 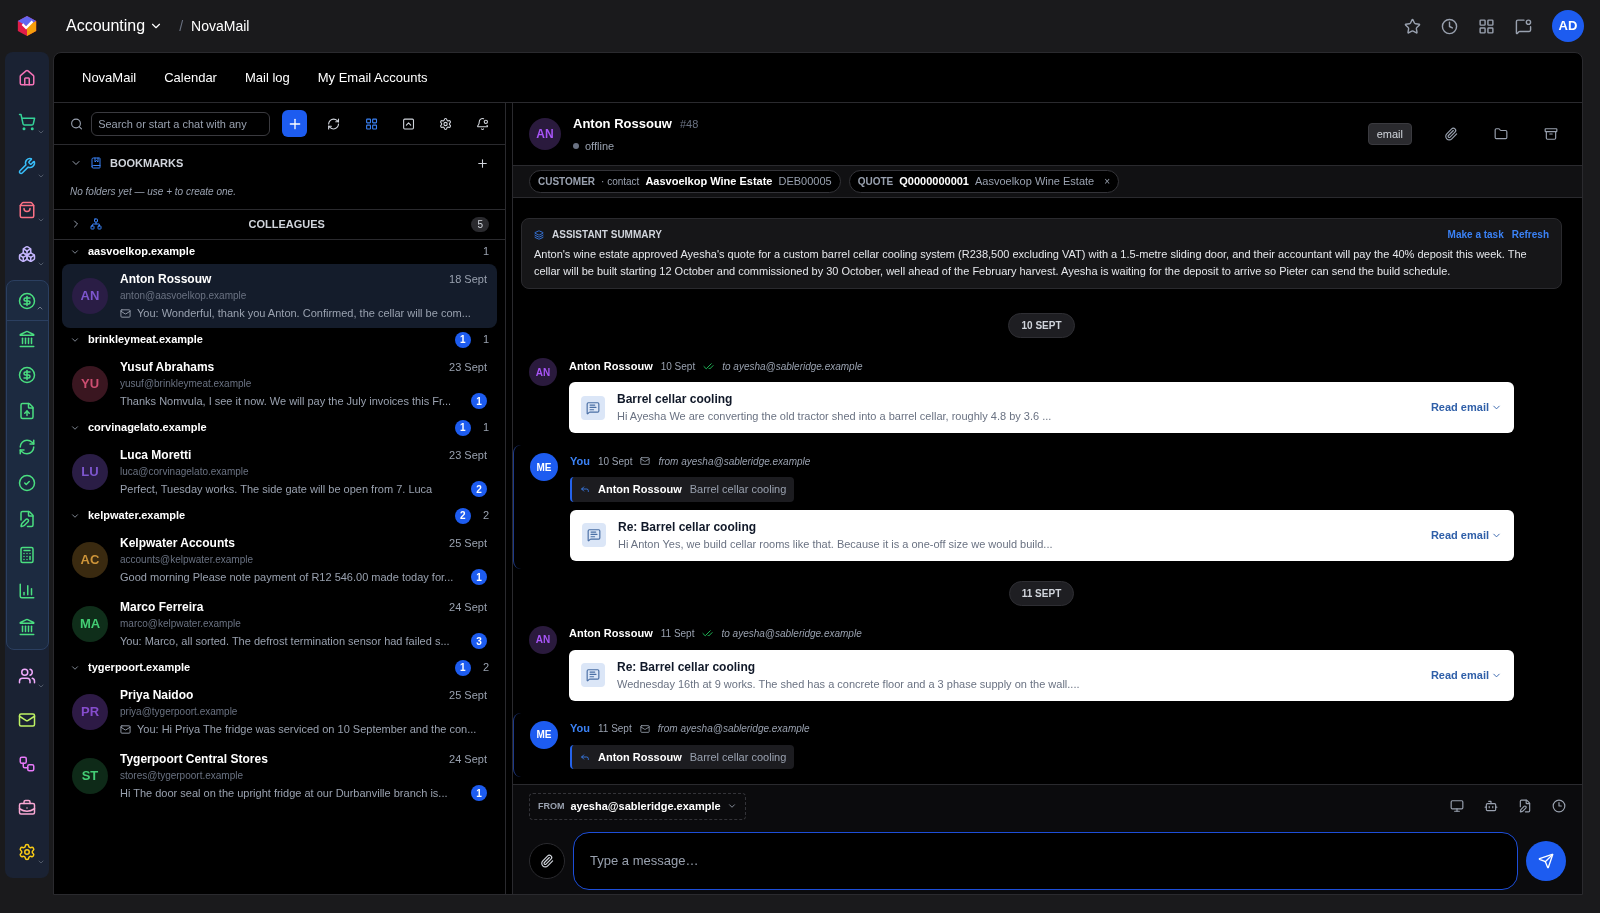 What do you see at coordinates (1041, 675) in the screenshot?
I see `email-card: Re: Barrel cellar cooling Wednesday 16th at 9 works. The shed has a concrete floor and a 3 phase supply on the wall.... Read email` at bounding box center [1041, 675].